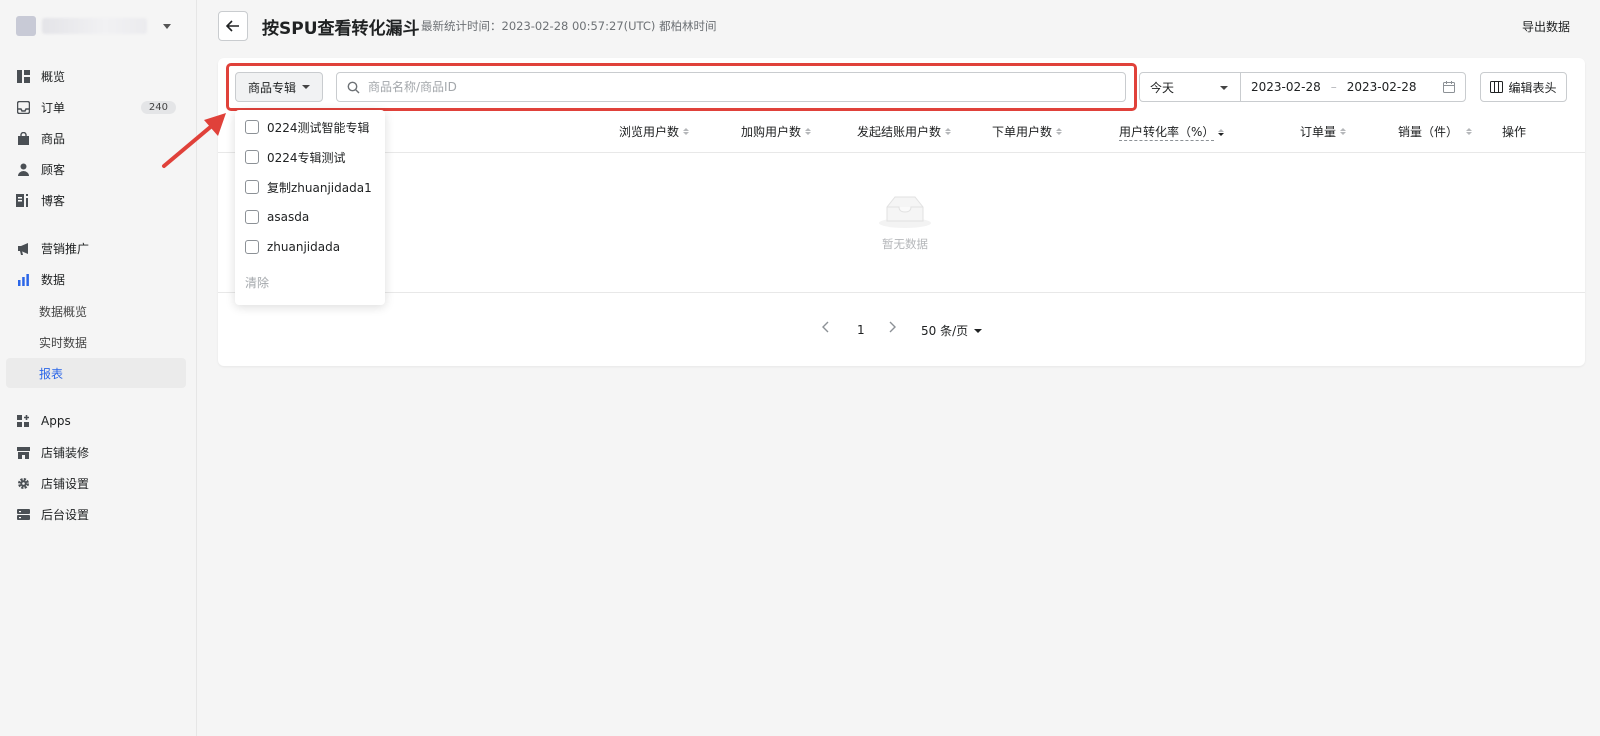 This screenshot has height=736, width=1600. I want to click on last-updated-text: 最新统计时间：2023-02-28 00:57:27(UTC) 都柏林时间, so click(569, 26).